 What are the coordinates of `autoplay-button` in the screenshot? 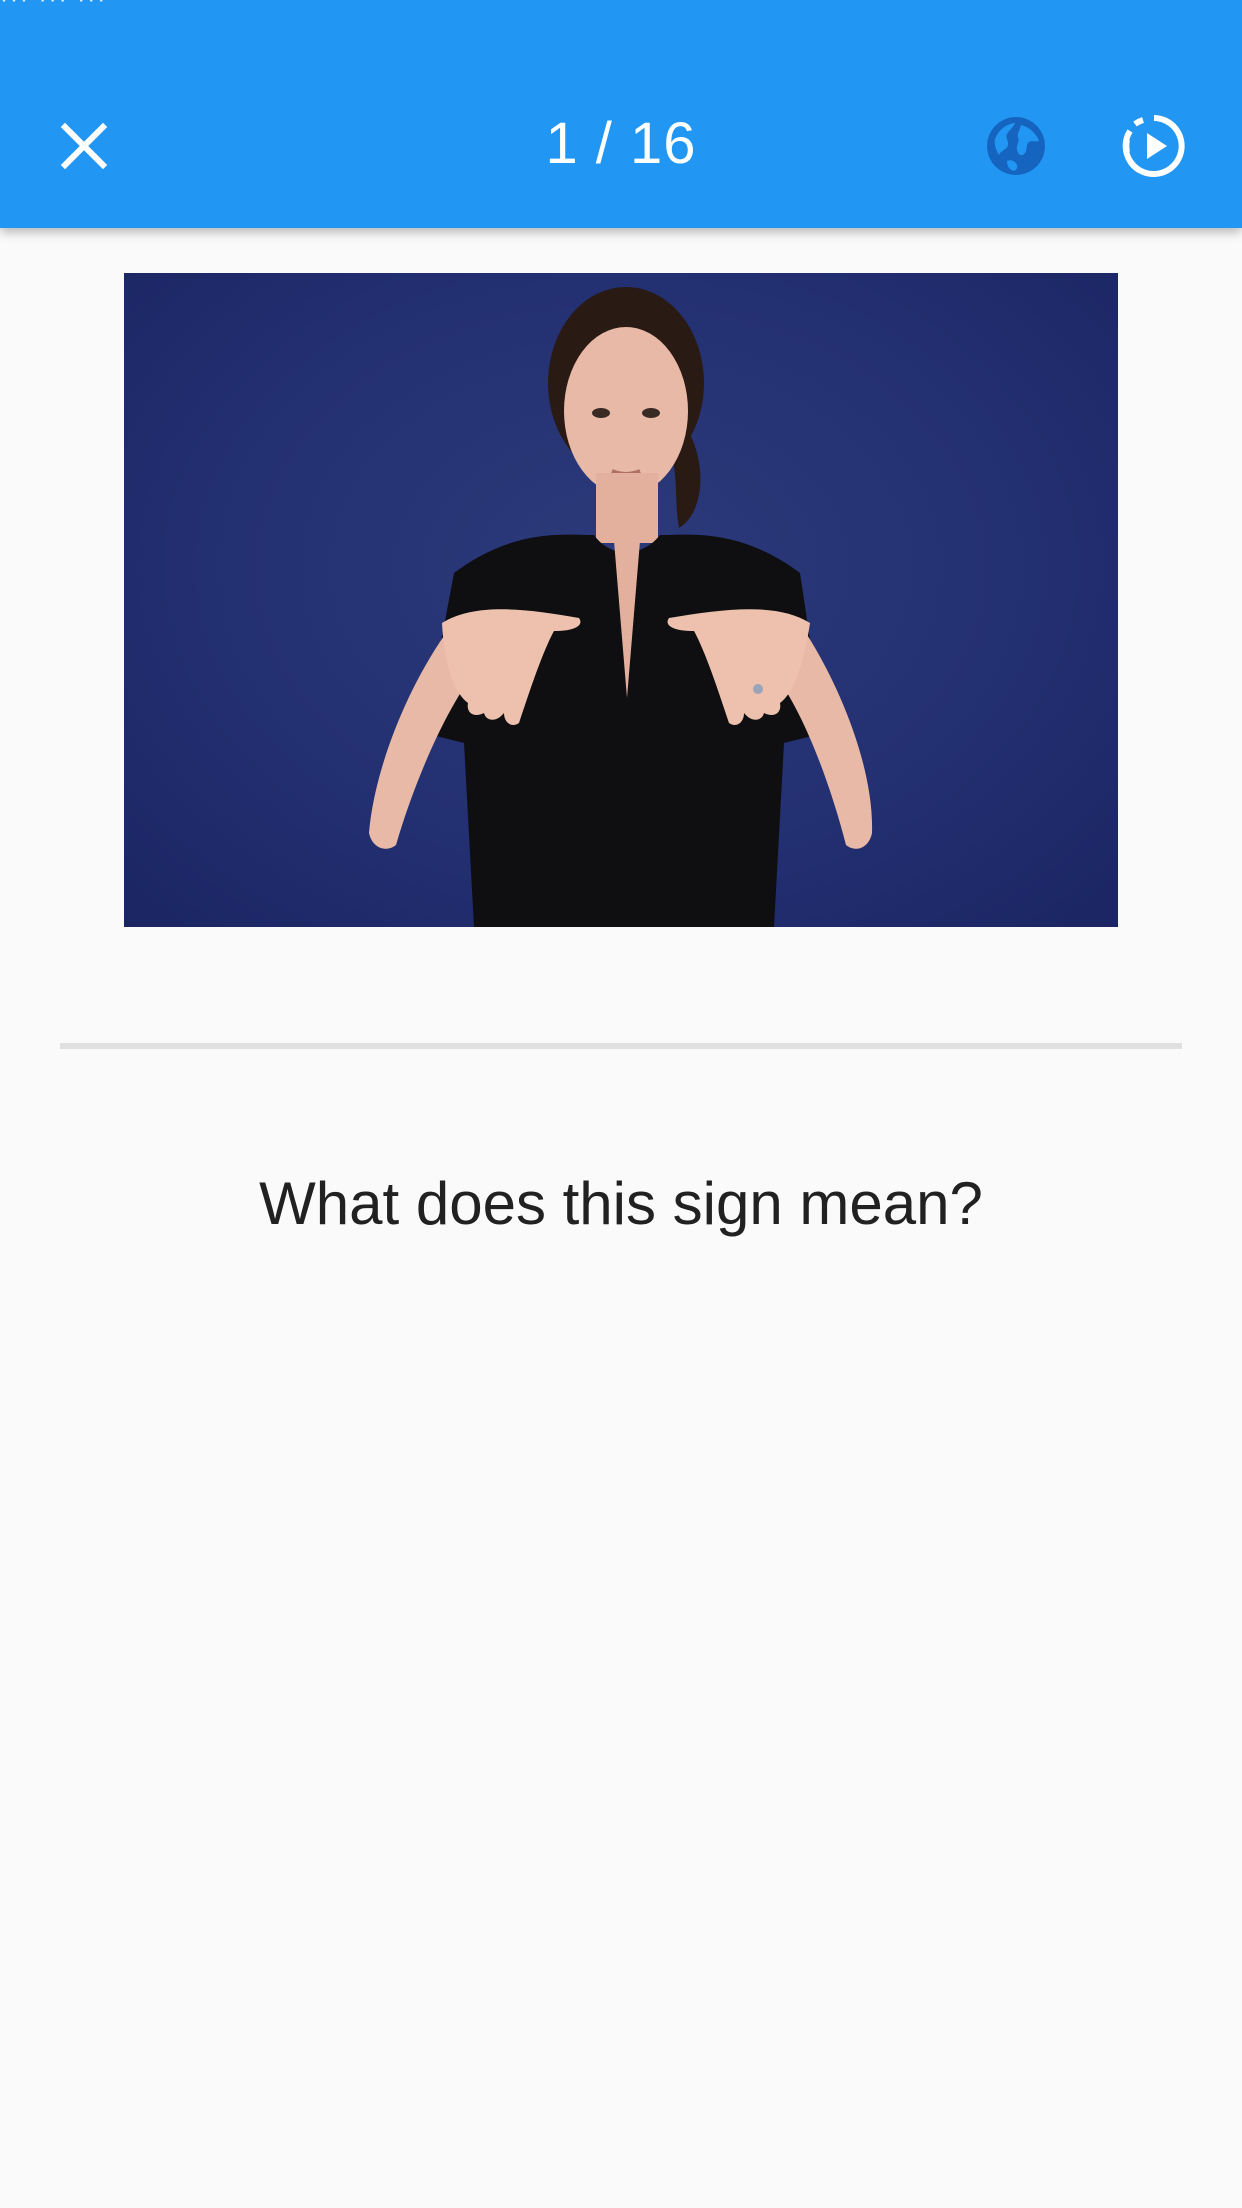 It's located at (1154, 146).